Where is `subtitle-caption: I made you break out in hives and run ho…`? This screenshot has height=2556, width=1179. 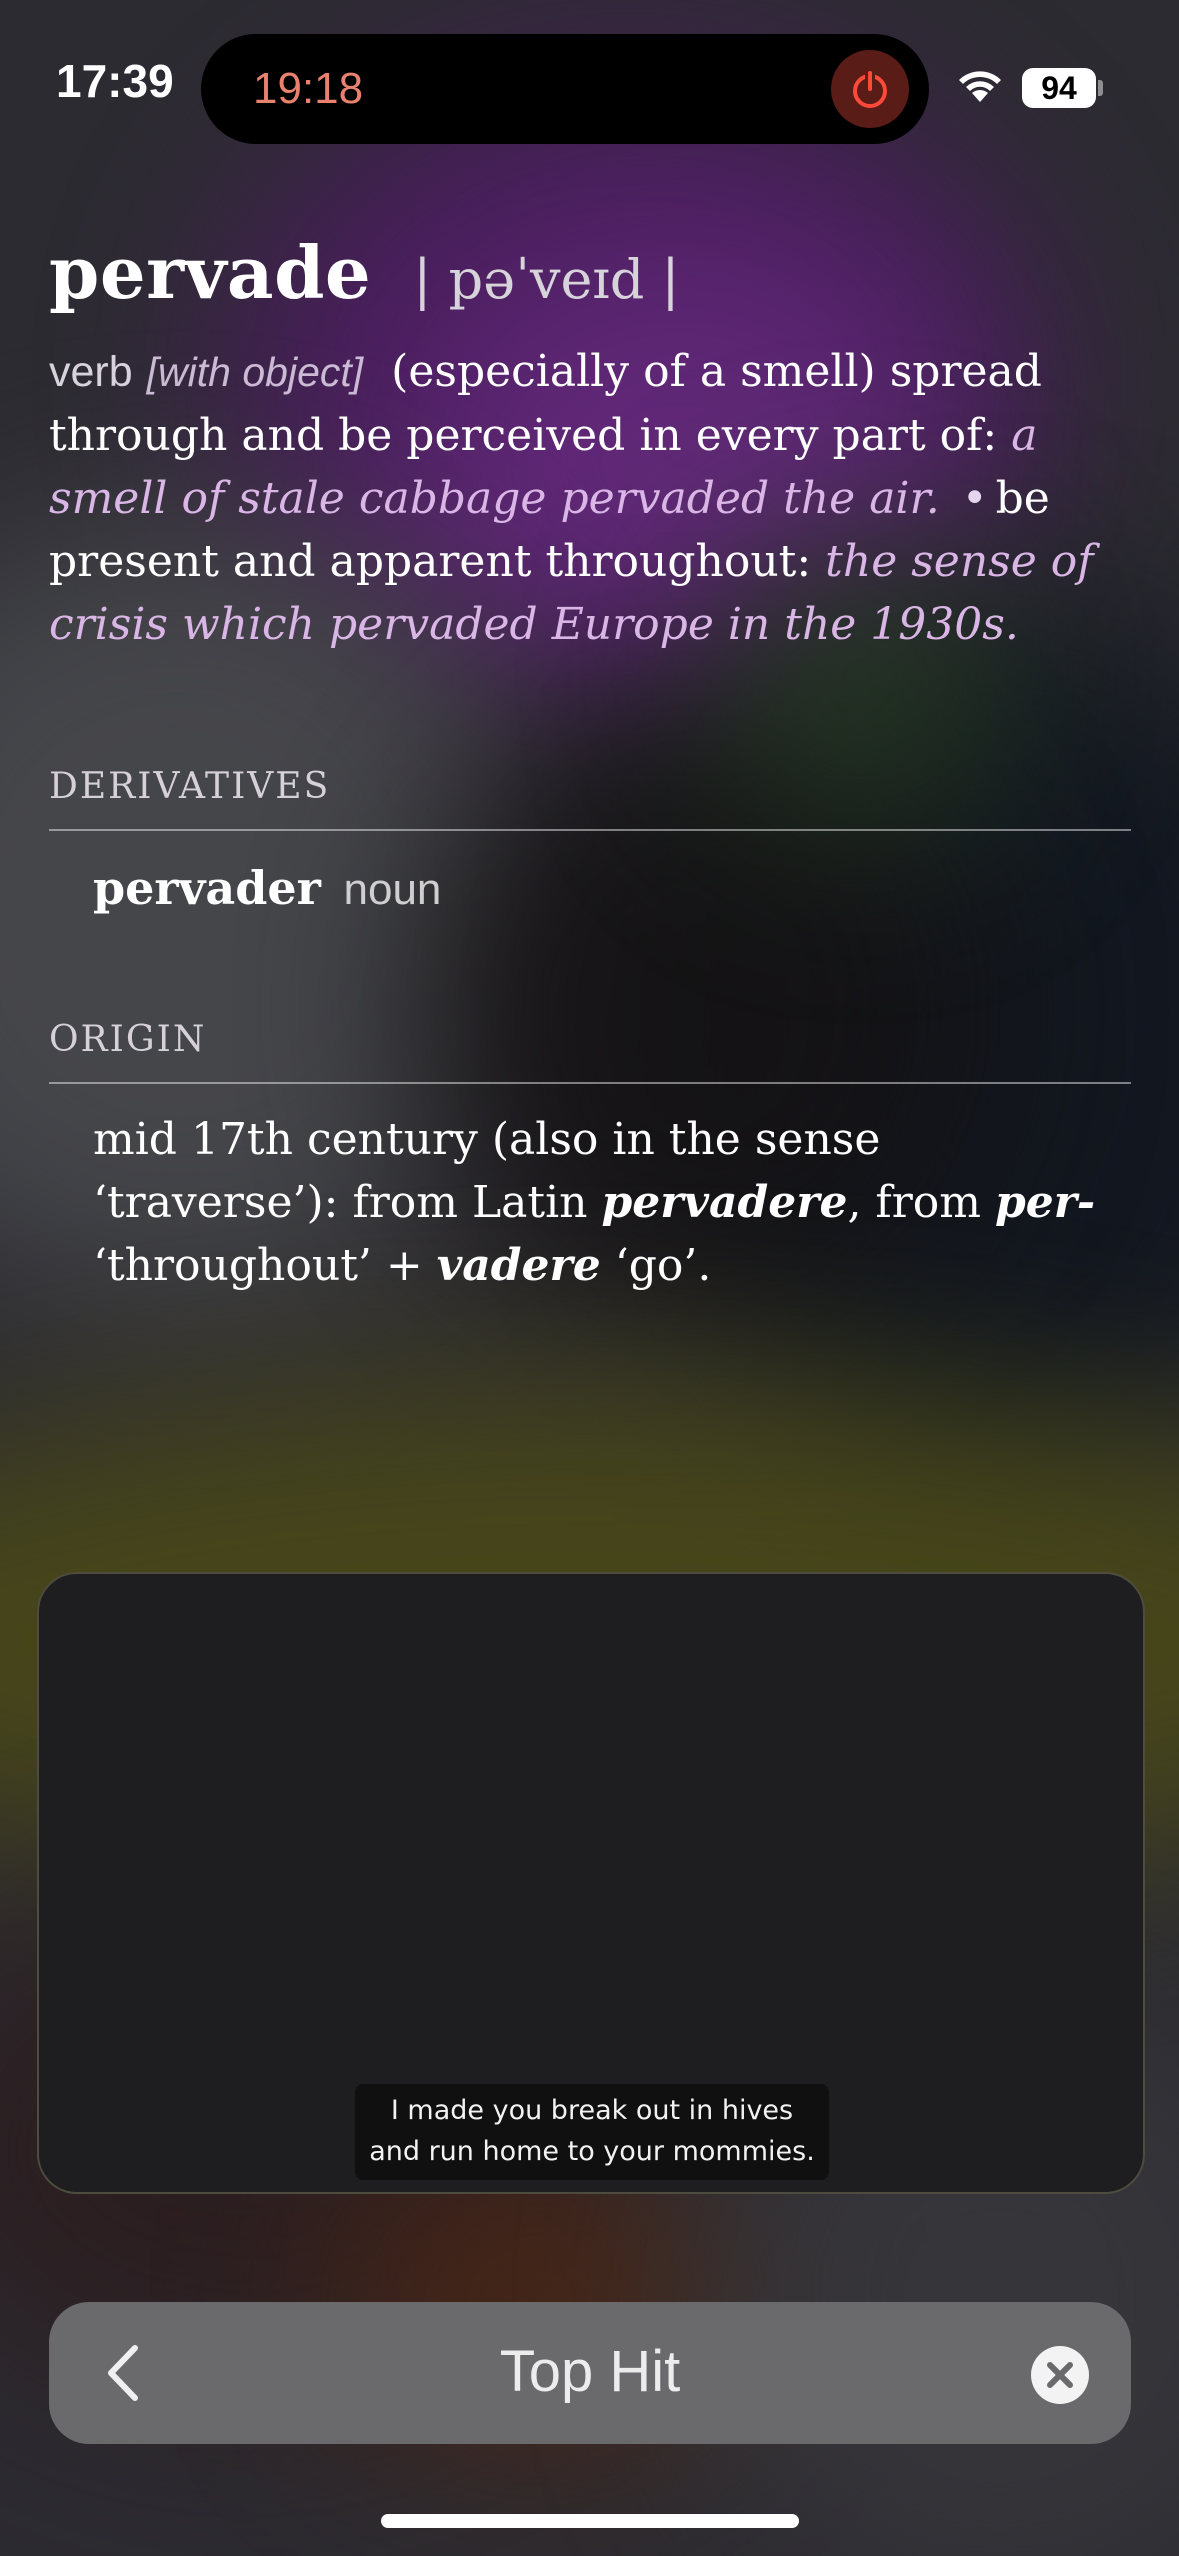
subtitle-caption: I made you break out in hives and run ho… is located at coordinates (592, 2132).